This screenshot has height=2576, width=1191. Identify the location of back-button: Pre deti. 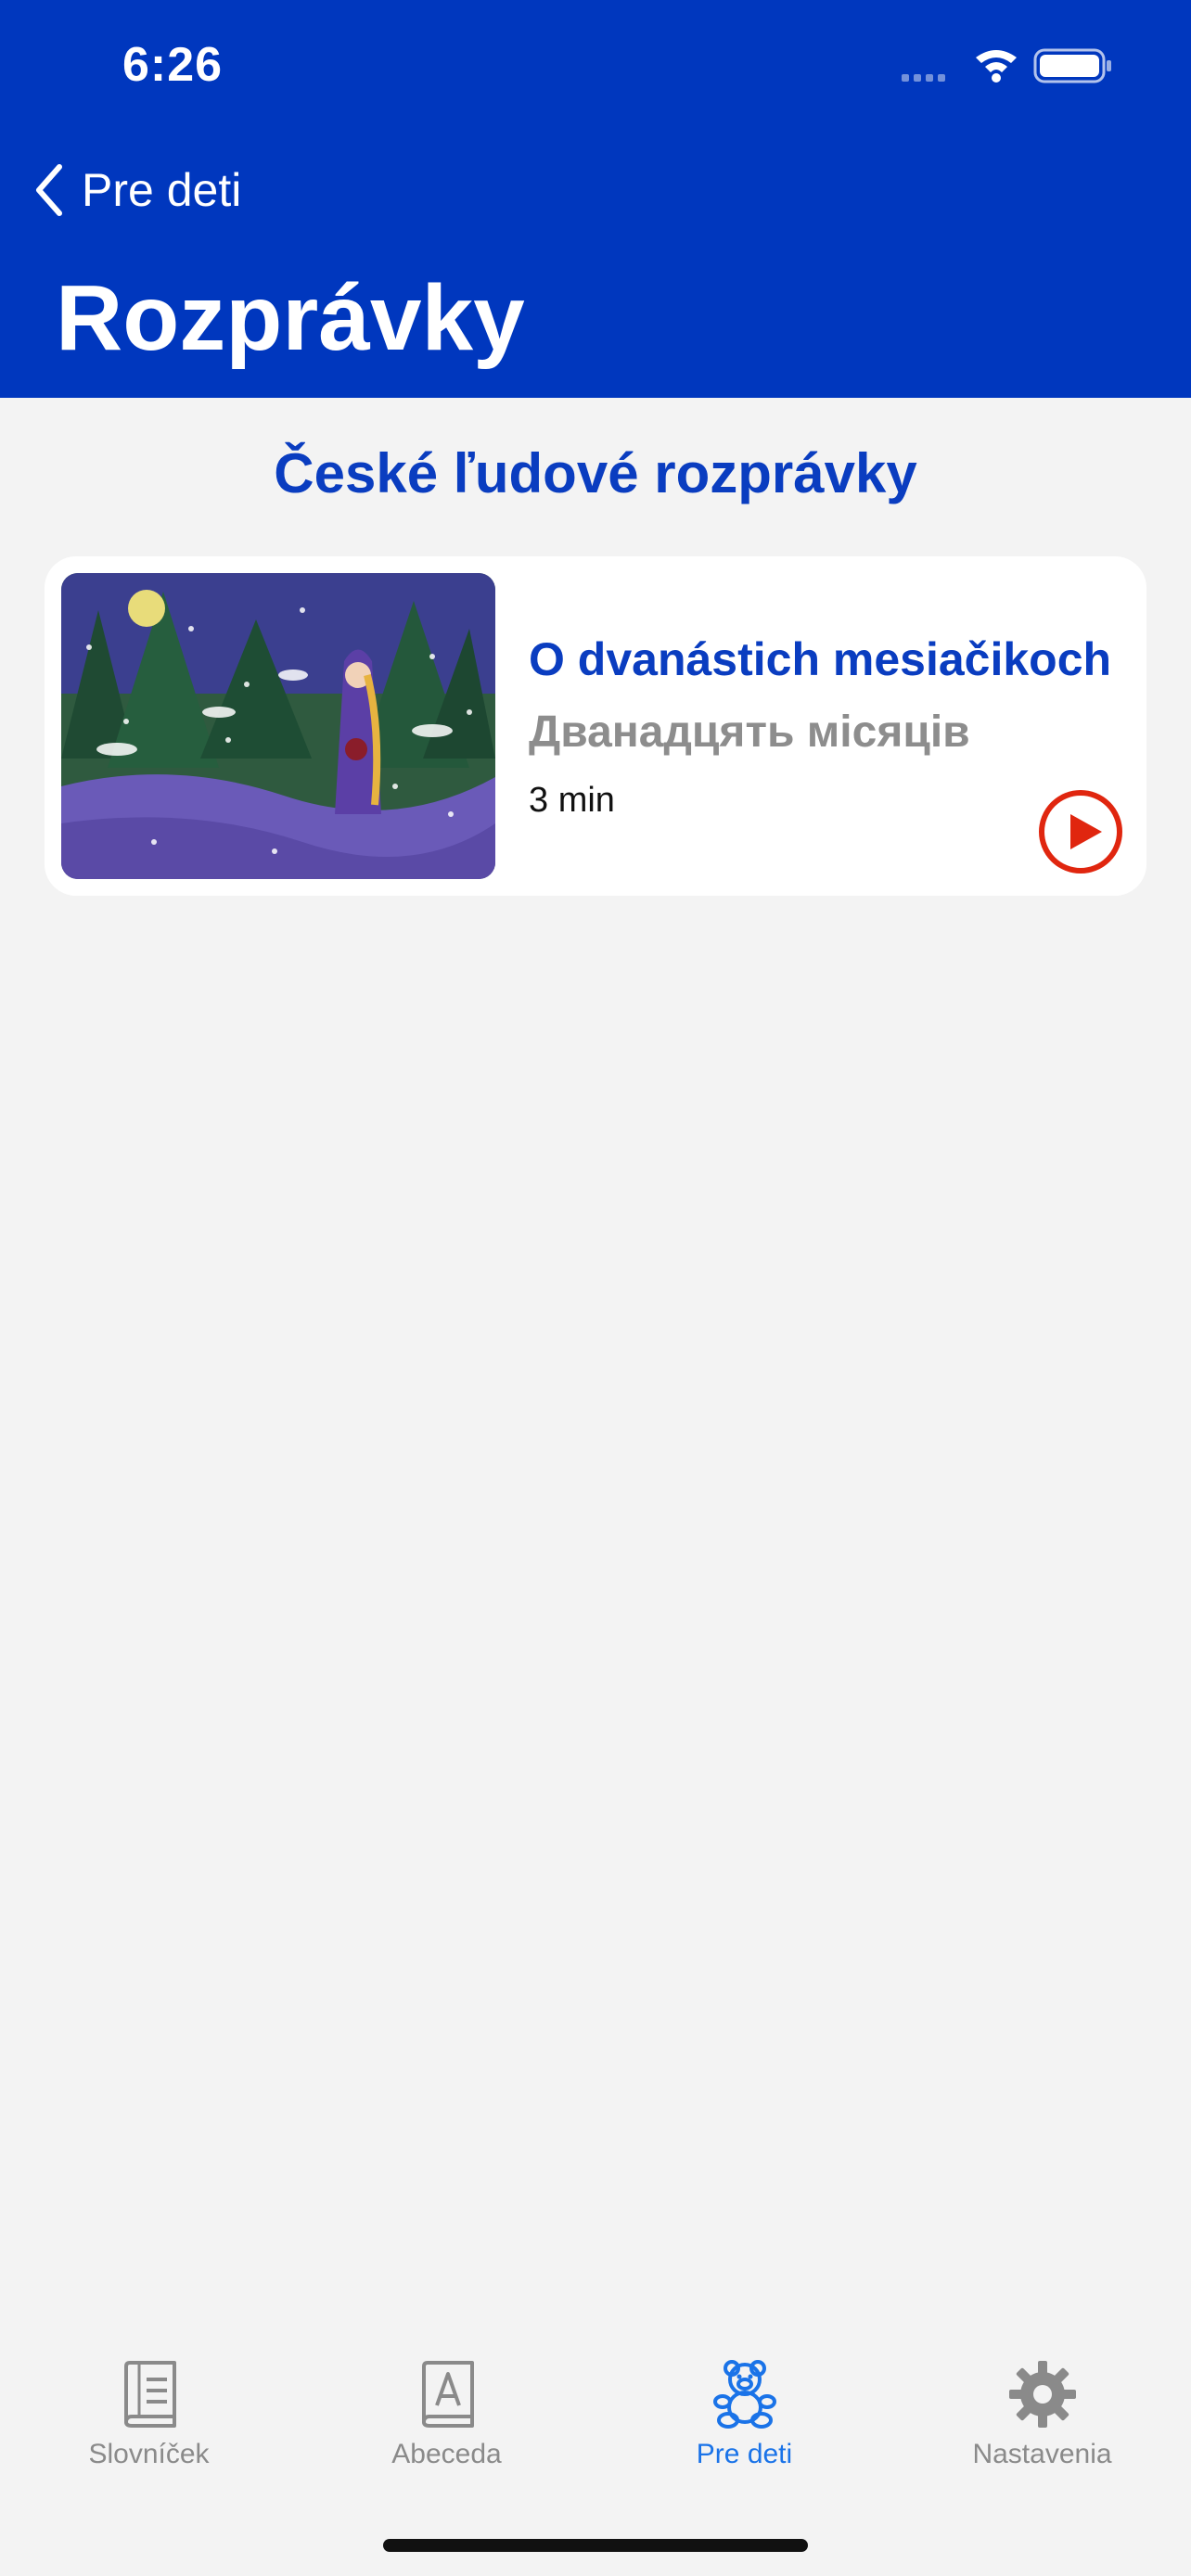
(137, 191).